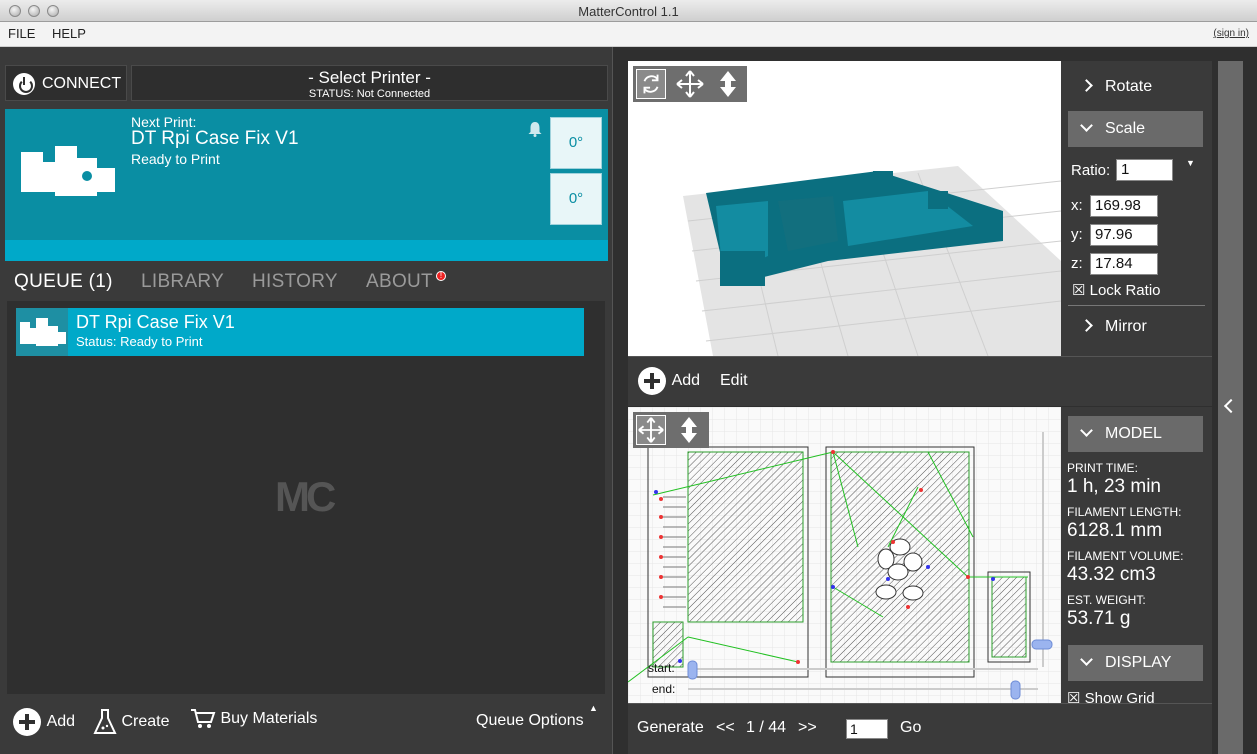 The height and width of the screenshot is (754, 1257). Describe the element at coordinates (807, 728) in the screenshot. I see `next-layer-button: >>` at that location.